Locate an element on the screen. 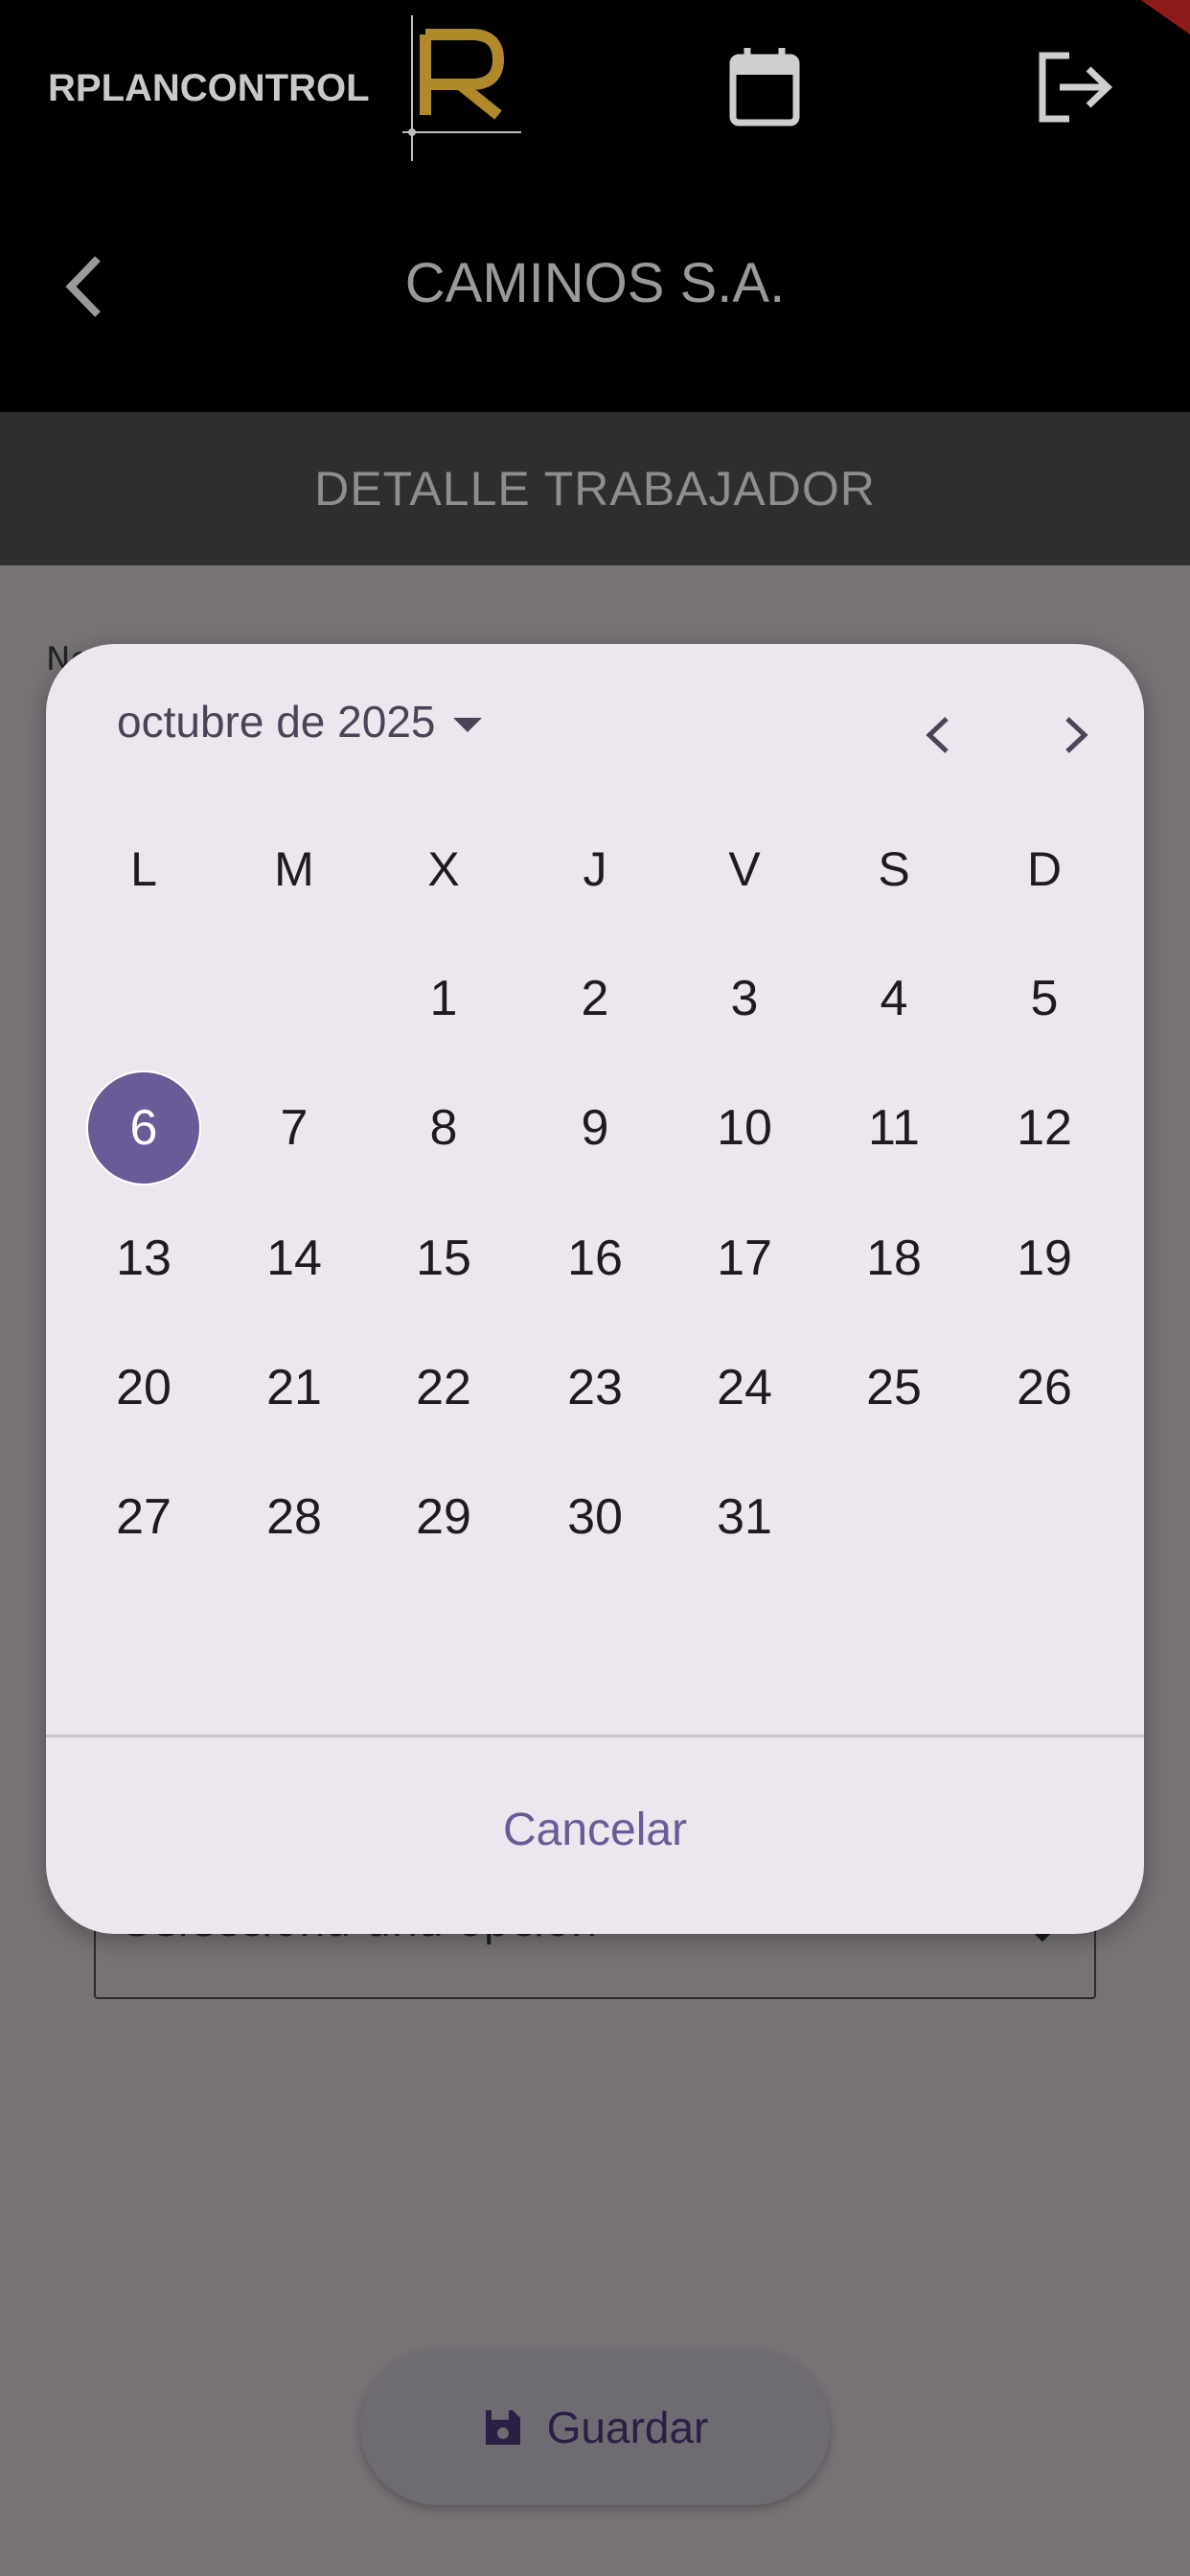 This screenshot has width=1190, height=2576. month-year-selector: octubre de 2025 is located at coordinates (300, 722).